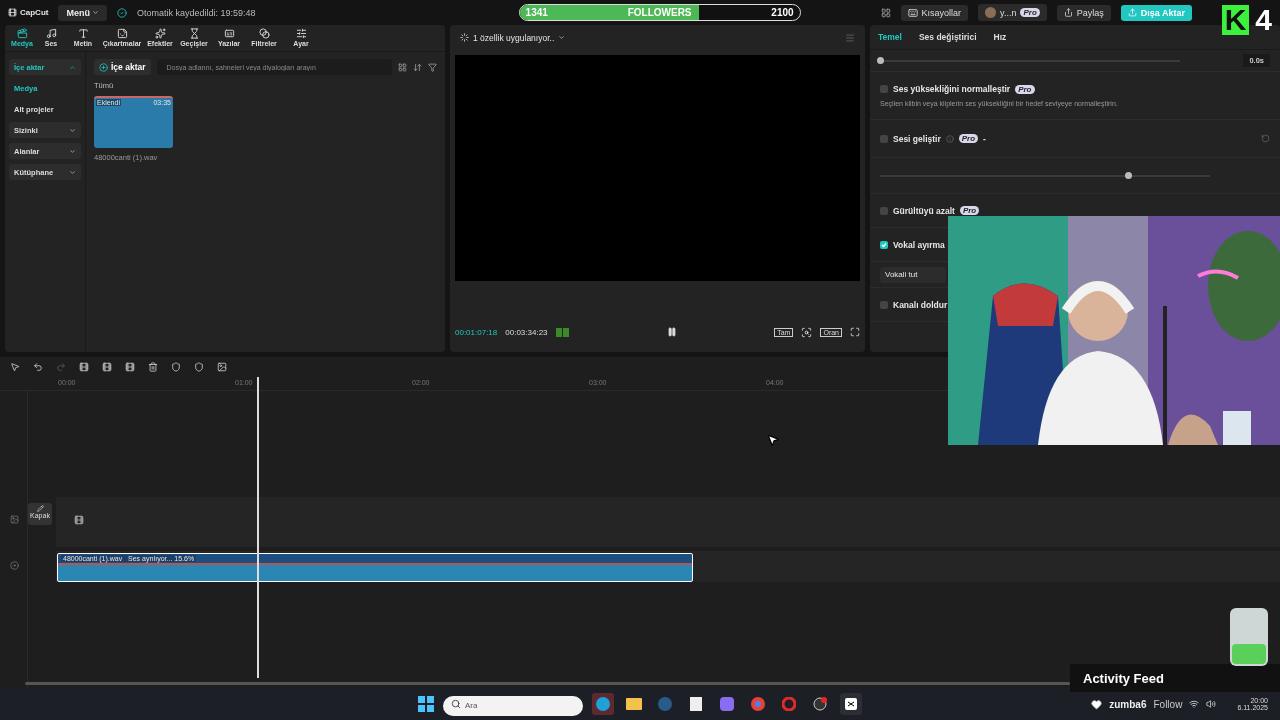 The height and width of the screenshot is (720, 1280). What do you see at coordinates (659, 12) in the screenshot?
I see `goal-label: FOLLOWERS` at bounding box center [659, 12].